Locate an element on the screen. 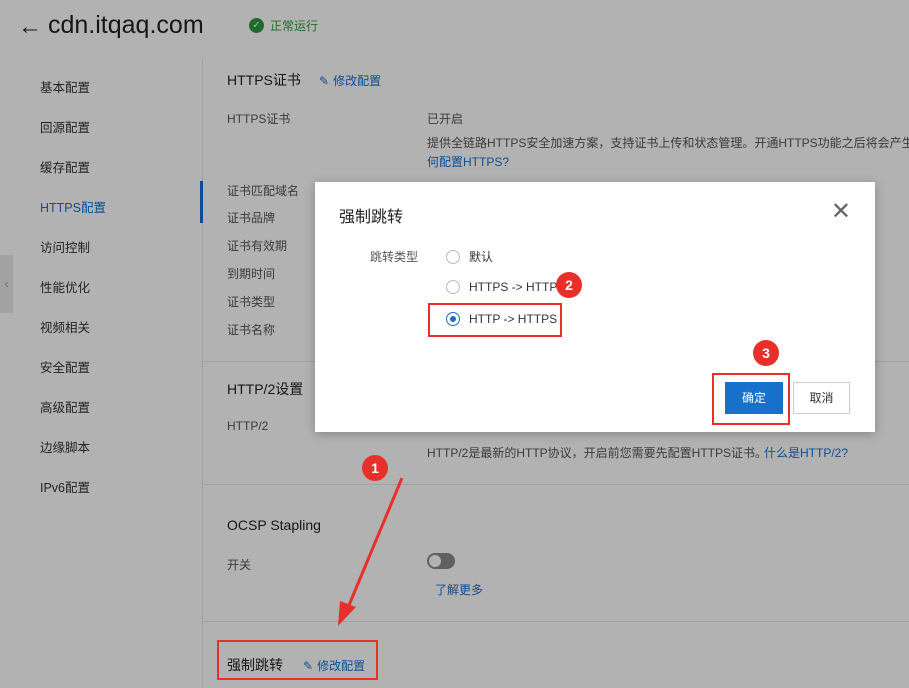 The height and width of the screenshot is (688, 909). highlight-box-force-redirect is located at coordinates (297, 660).